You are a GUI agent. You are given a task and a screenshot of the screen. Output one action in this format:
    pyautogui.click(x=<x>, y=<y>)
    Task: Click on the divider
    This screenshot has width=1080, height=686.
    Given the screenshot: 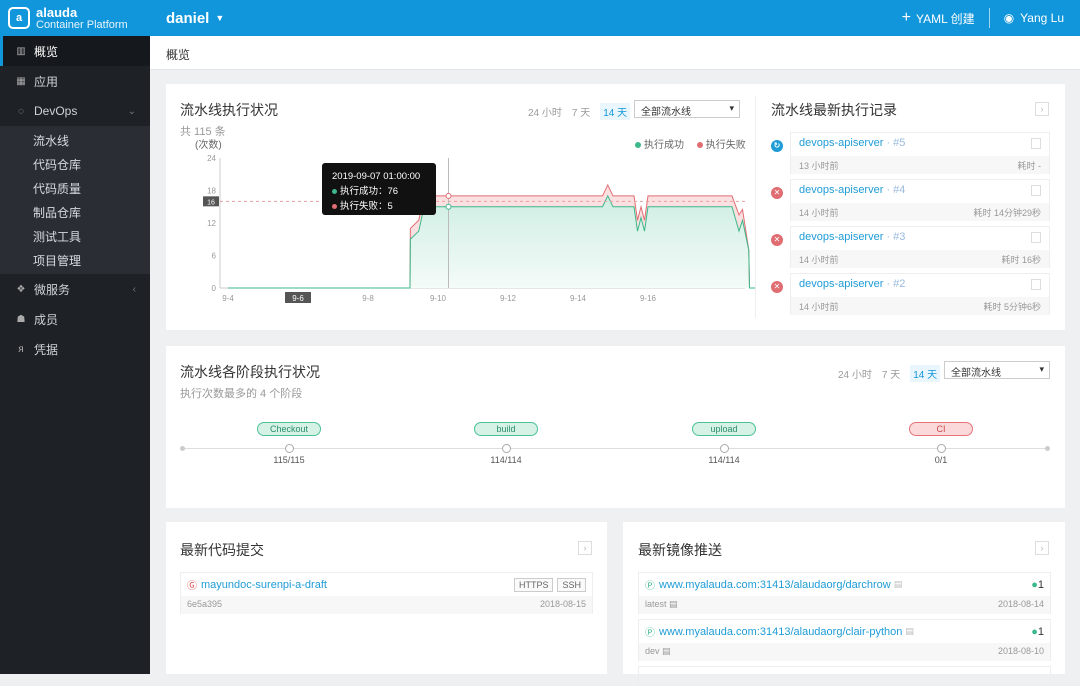 What is the action you would take?
    pyautogui.click(x=989, y=18)
    